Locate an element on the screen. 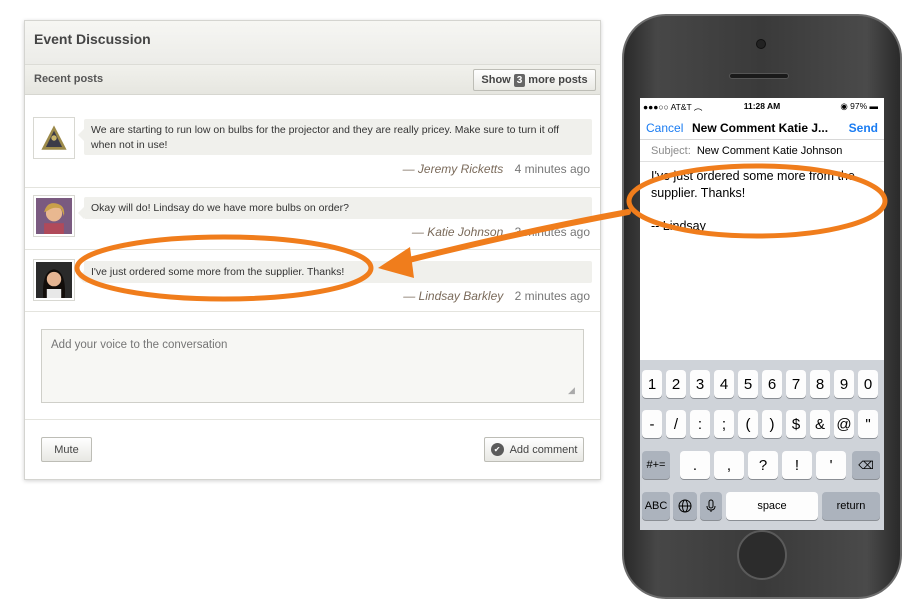 The height and width of the screenshot is (611, 916). add-comment-label: Add comment is located at coordinates (543, 449).